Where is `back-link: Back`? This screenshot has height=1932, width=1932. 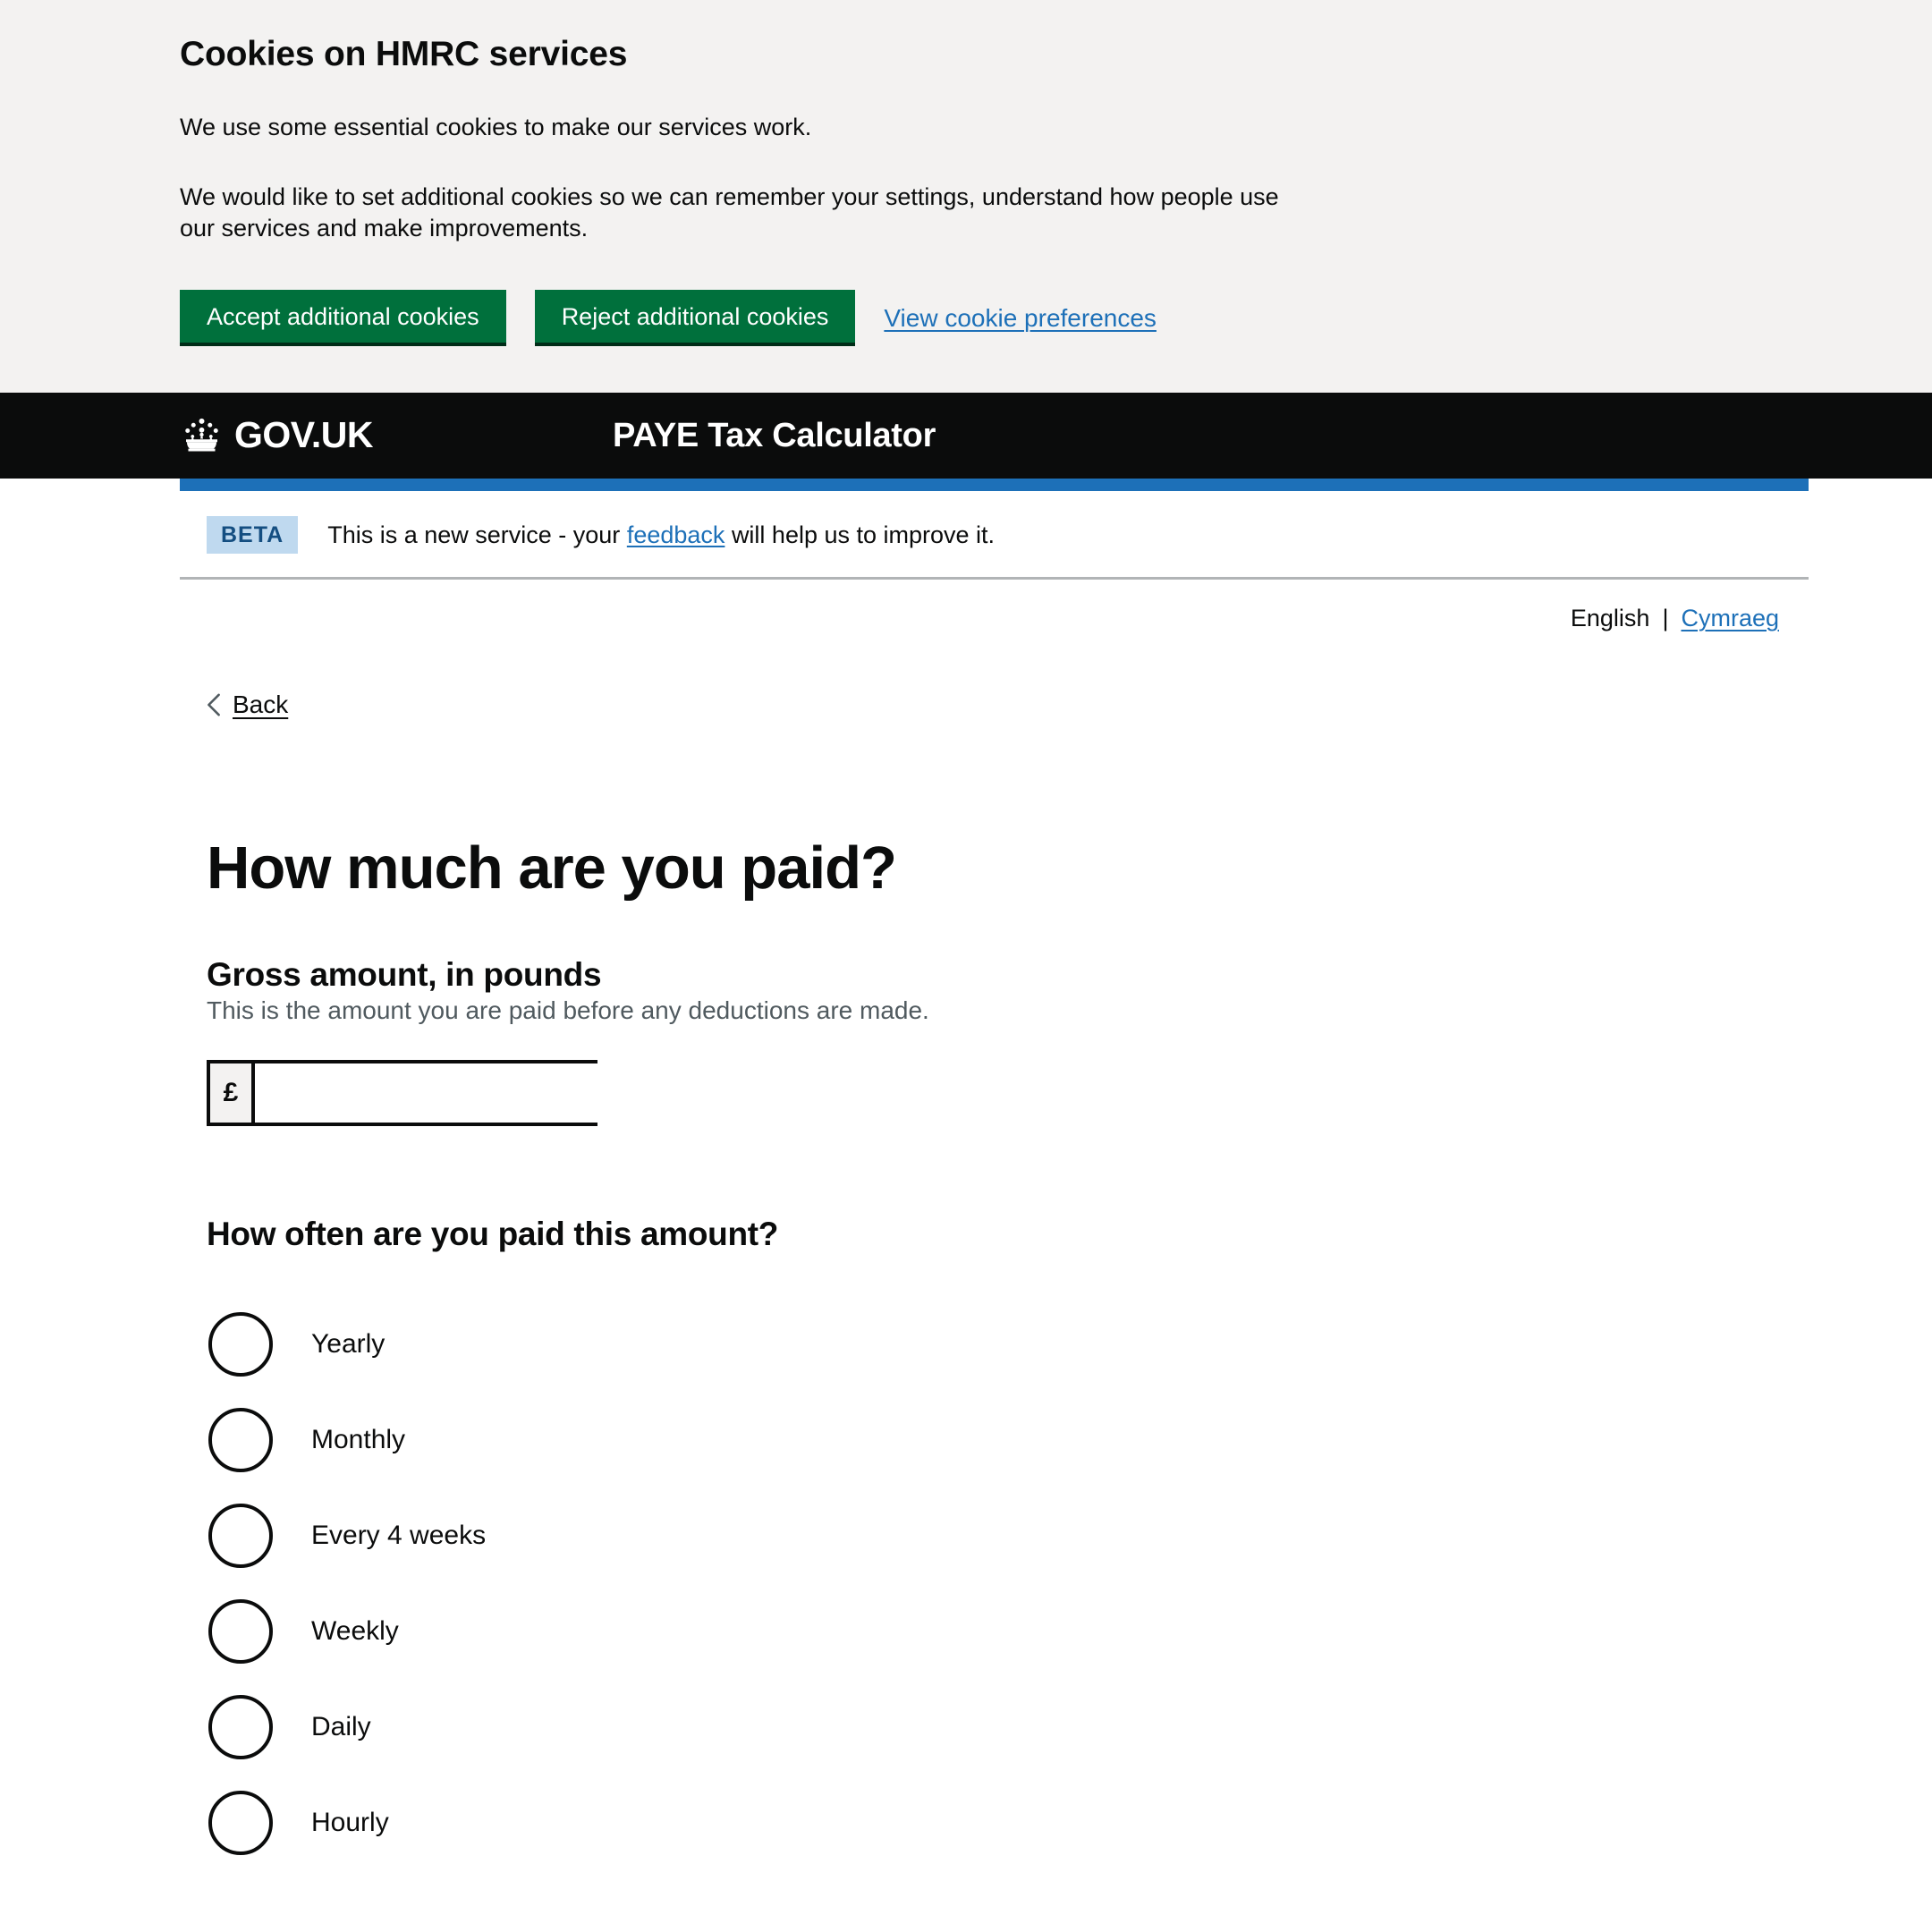 back-link: Back is located at coordinates (247, 705).